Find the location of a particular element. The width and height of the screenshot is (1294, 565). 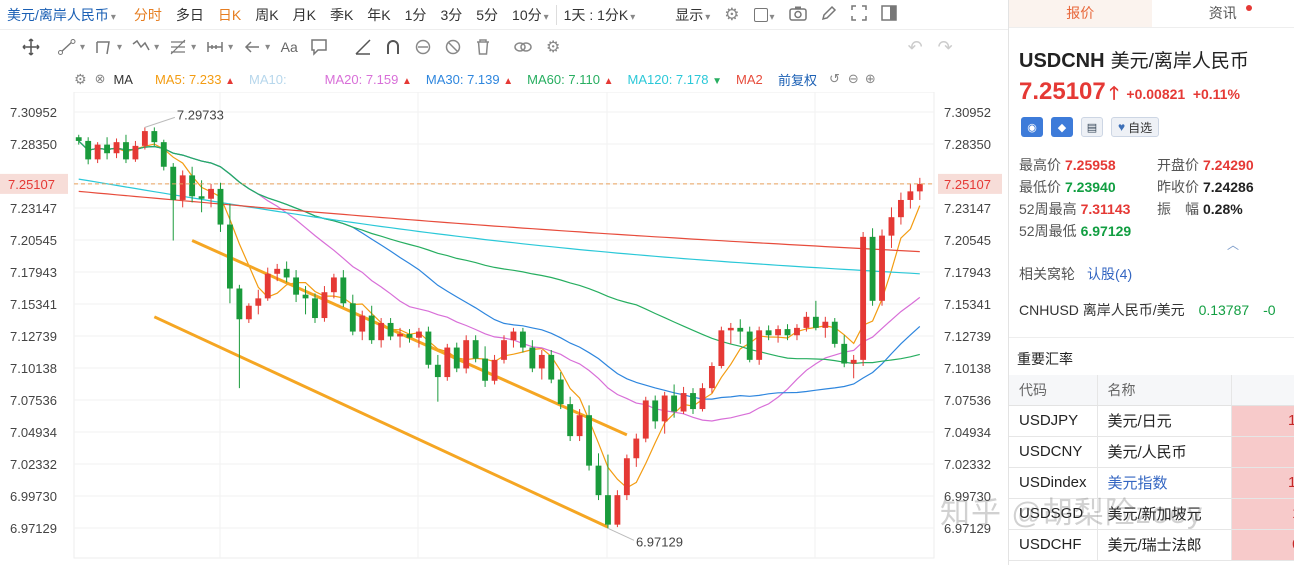

trendline-icon is located at coordinates (67, 47).